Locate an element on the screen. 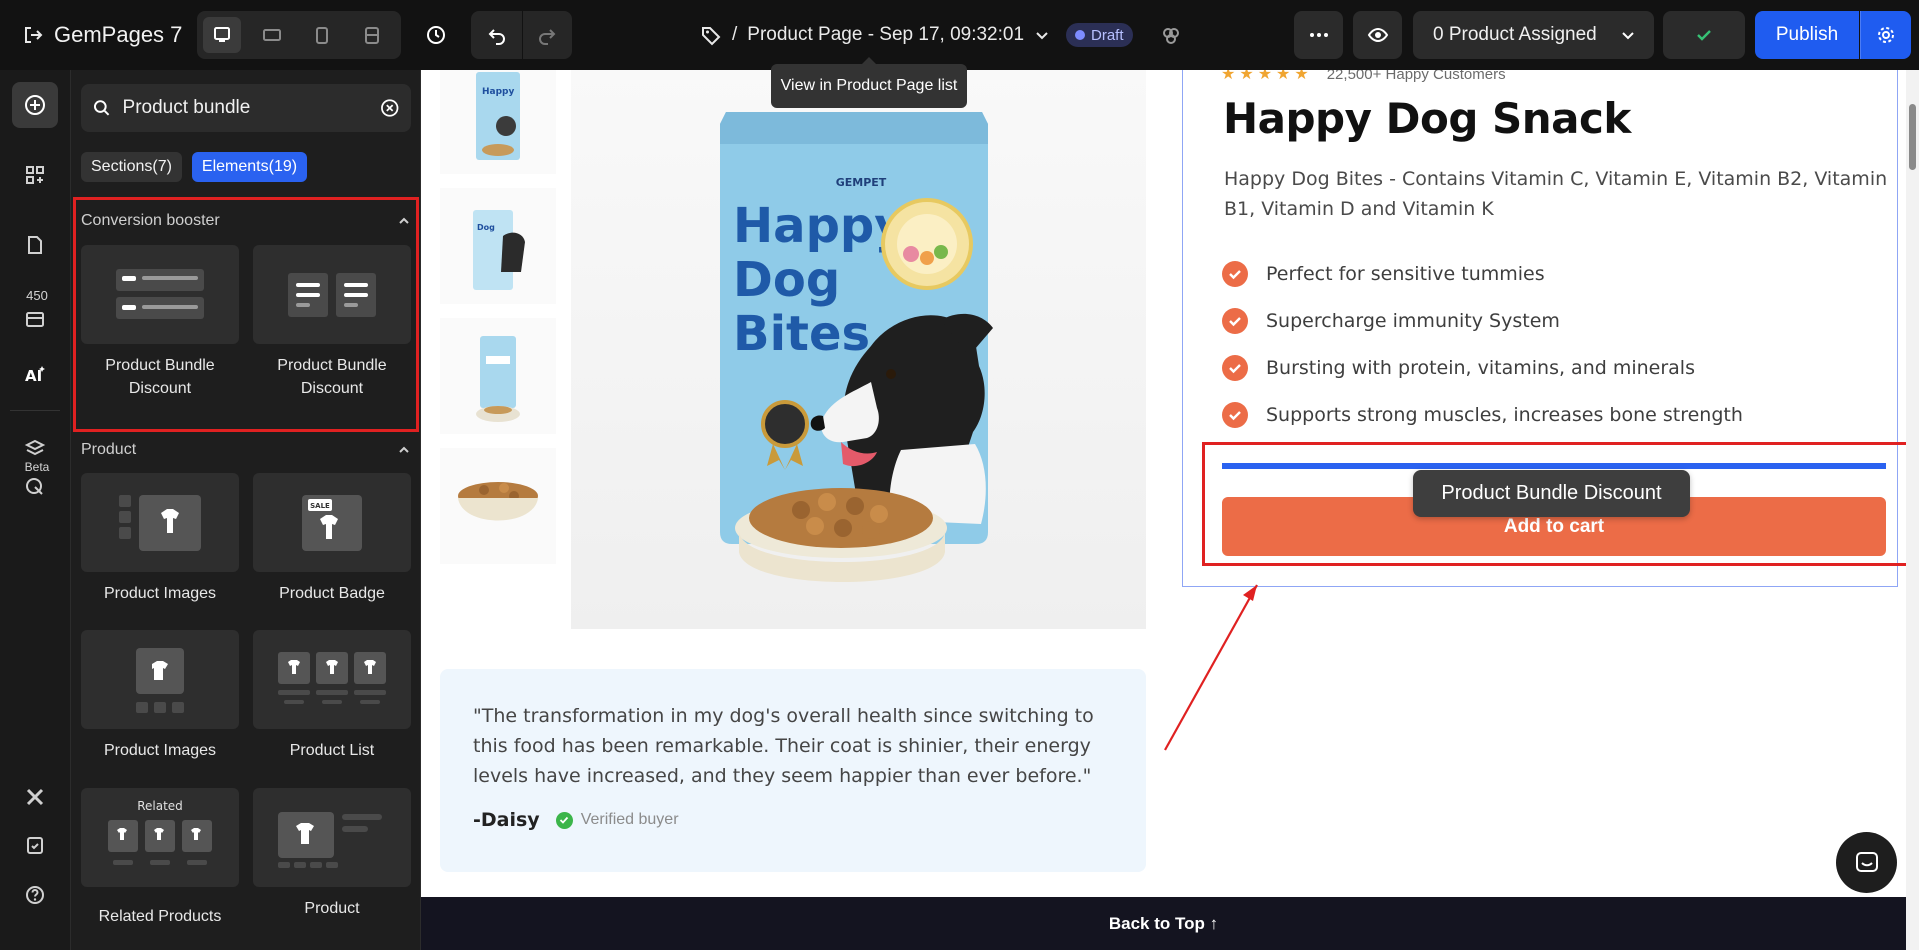 This screenshot has width=1919, height=950. rail-pages is located at coordinates (35, 245).